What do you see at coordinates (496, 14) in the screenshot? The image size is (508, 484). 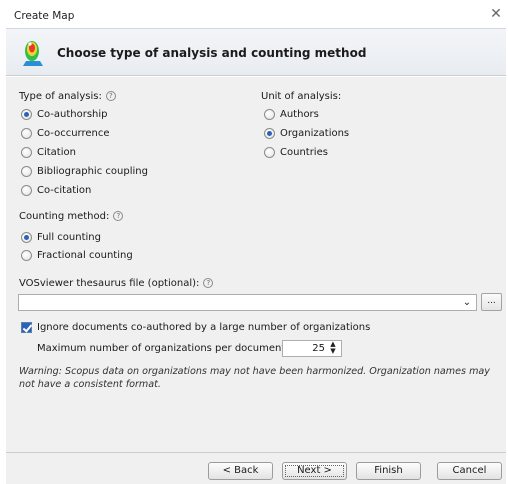 I see `close-icon: ✕` at bounding box center [496, 14].